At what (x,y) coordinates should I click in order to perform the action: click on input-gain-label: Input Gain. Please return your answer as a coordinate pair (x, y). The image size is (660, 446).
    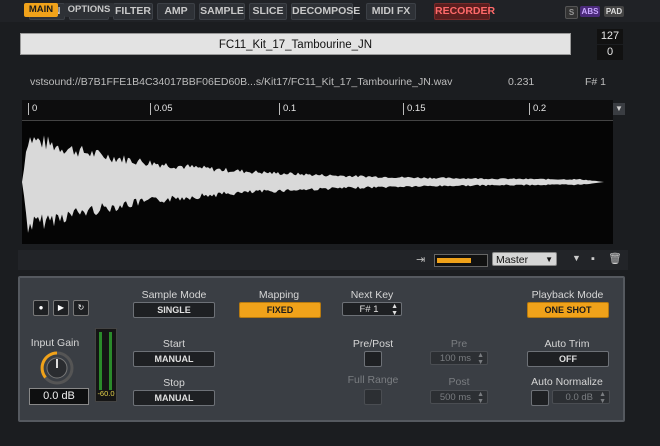
    Looking at the image, I should click on (55, 343).